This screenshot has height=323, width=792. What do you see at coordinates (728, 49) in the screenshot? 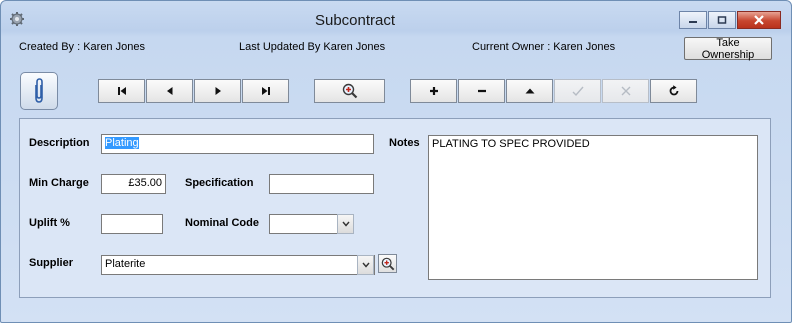
I see `take-ownership-button: Take Ownership` at bounding box center [728, 49].